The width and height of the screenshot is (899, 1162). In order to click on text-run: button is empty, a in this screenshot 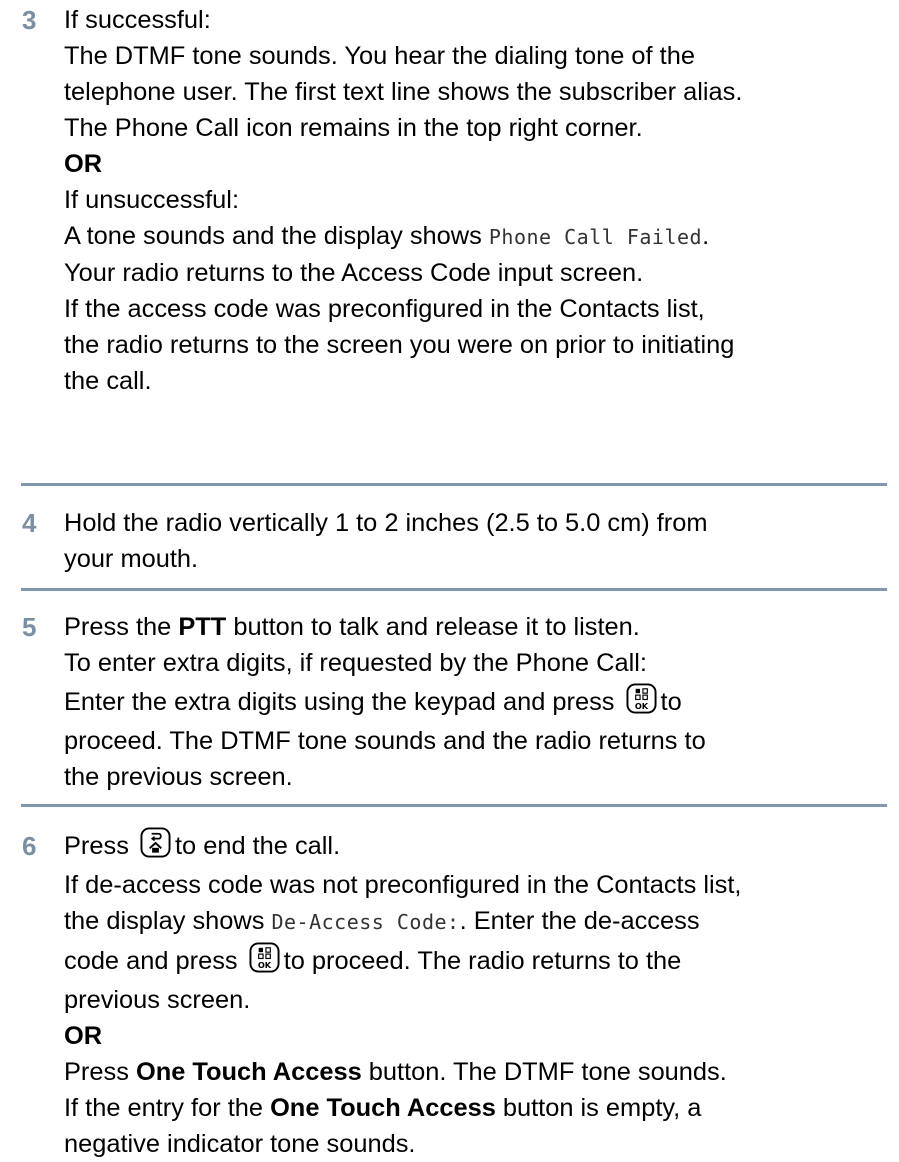, I will do `click(598, 1108)`.